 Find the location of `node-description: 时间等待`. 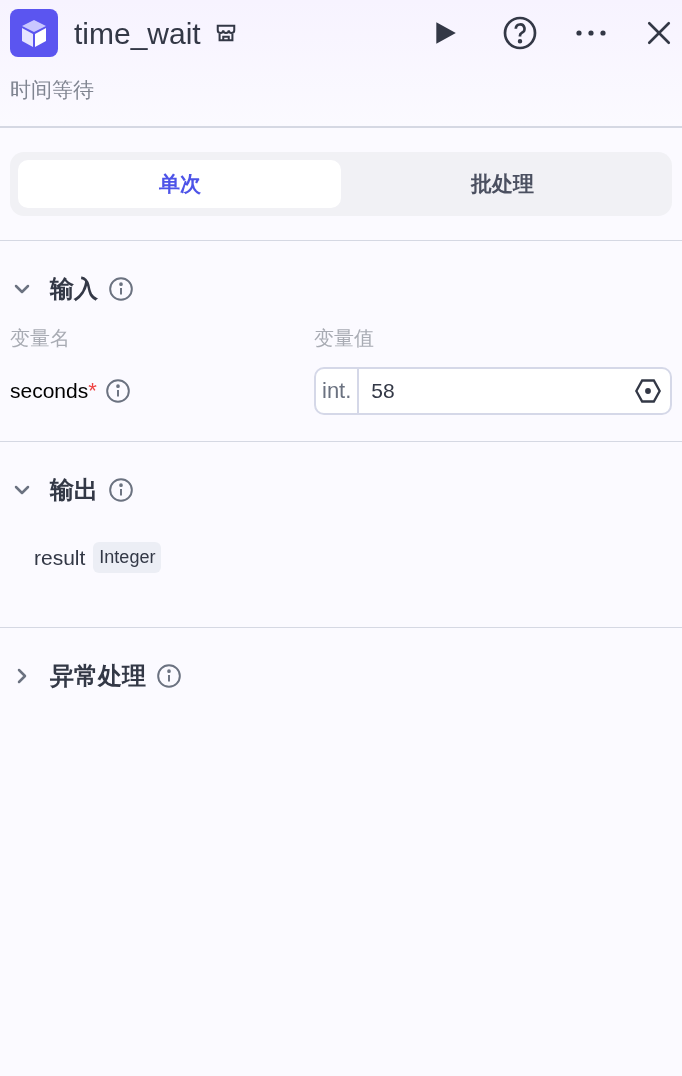

node-description: 时间等待 is located at coordinates (52, 90).